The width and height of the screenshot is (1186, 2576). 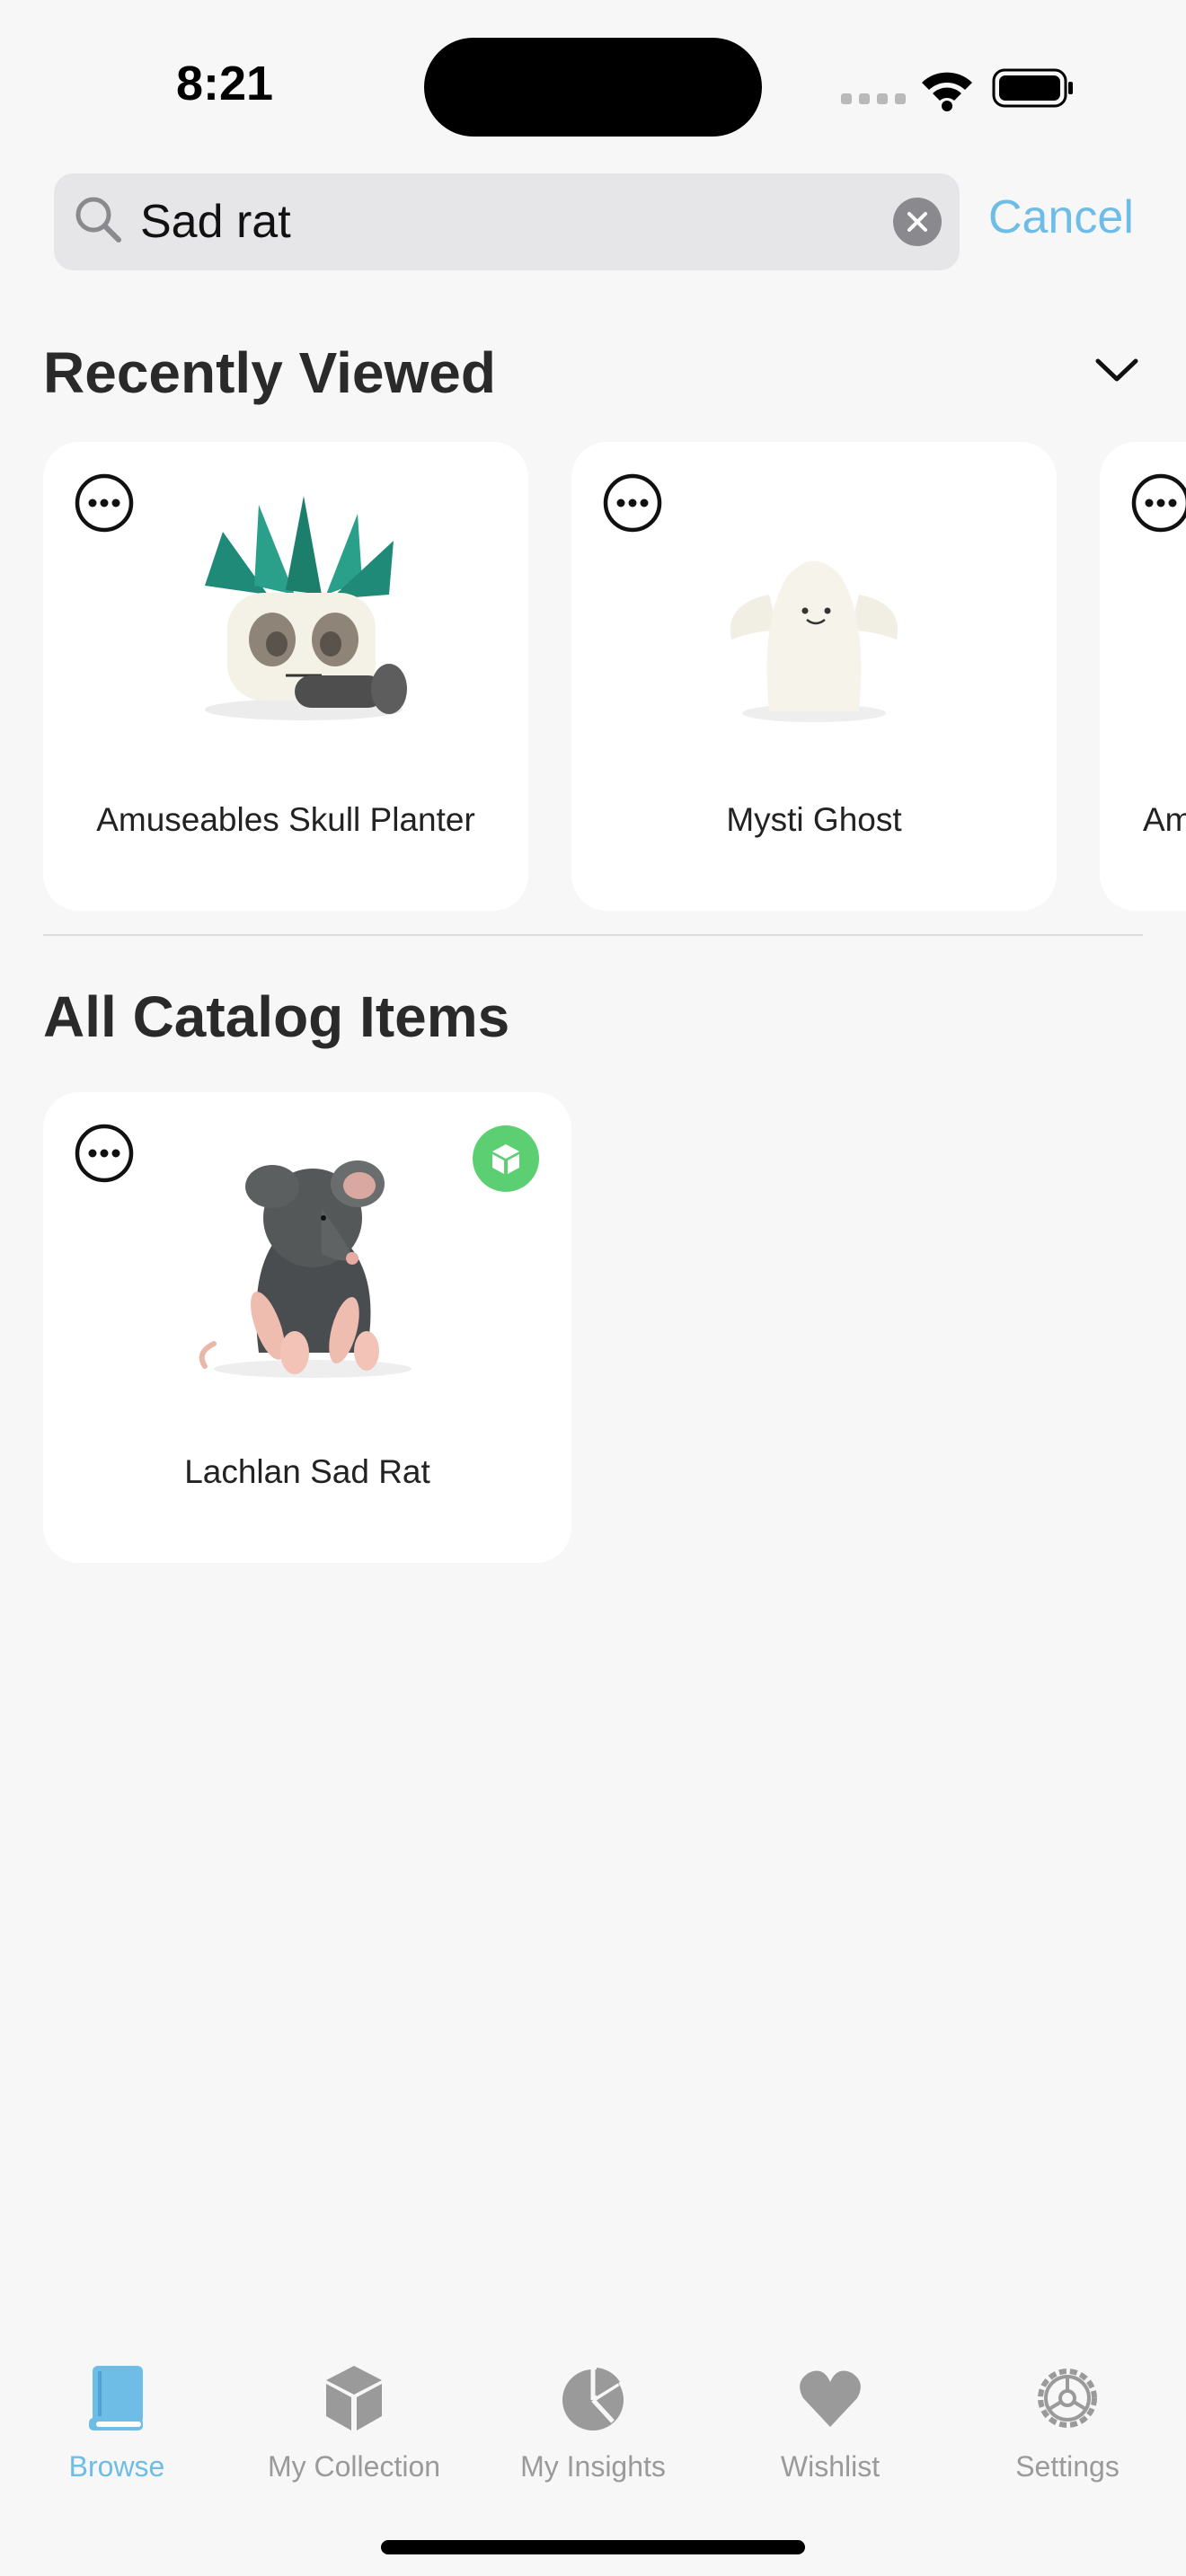 I want to click on search-icon, so click(x=98, y=220).